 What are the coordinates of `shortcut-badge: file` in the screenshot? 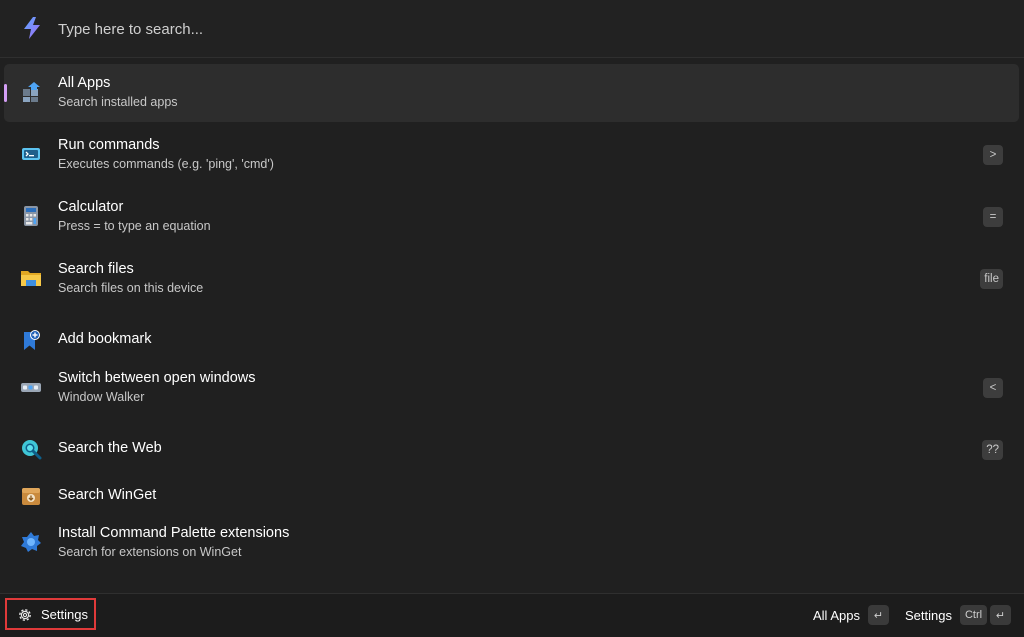 It's located at (991, 279).